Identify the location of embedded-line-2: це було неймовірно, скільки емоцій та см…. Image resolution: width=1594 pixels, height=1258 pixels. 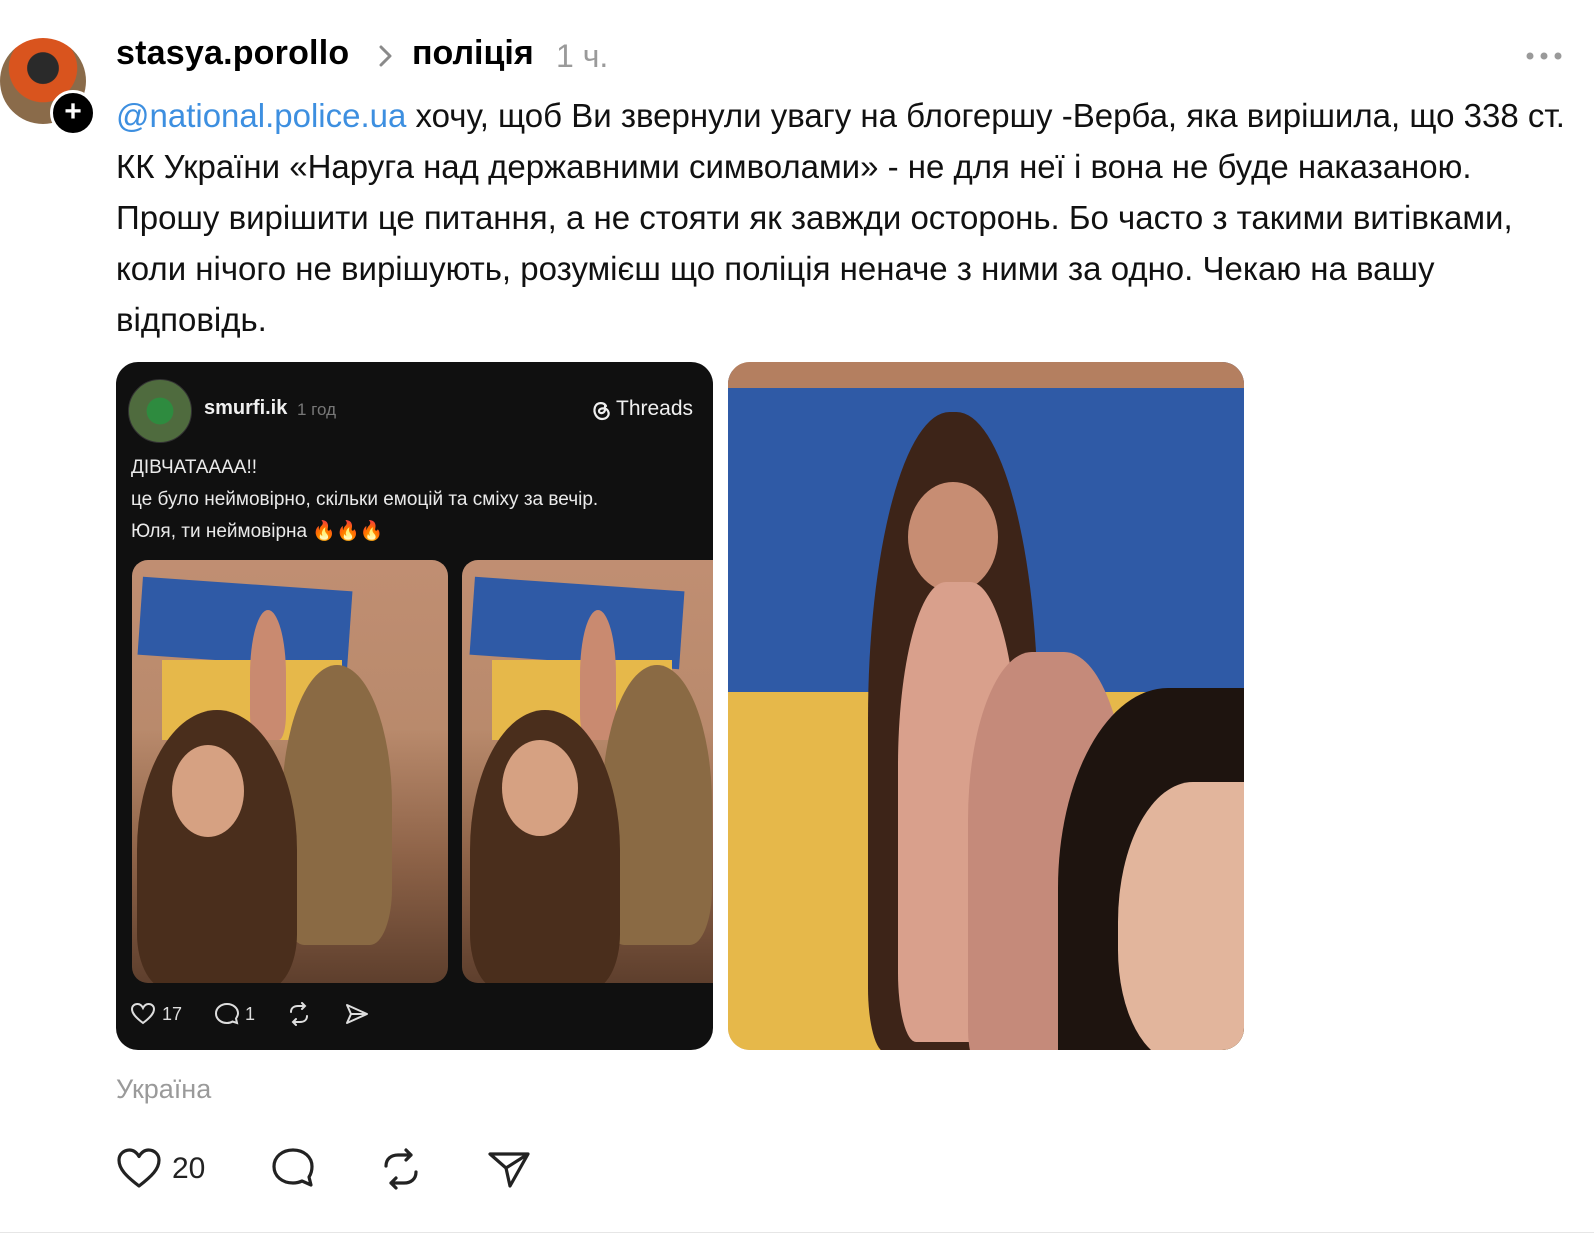
(365, 499).